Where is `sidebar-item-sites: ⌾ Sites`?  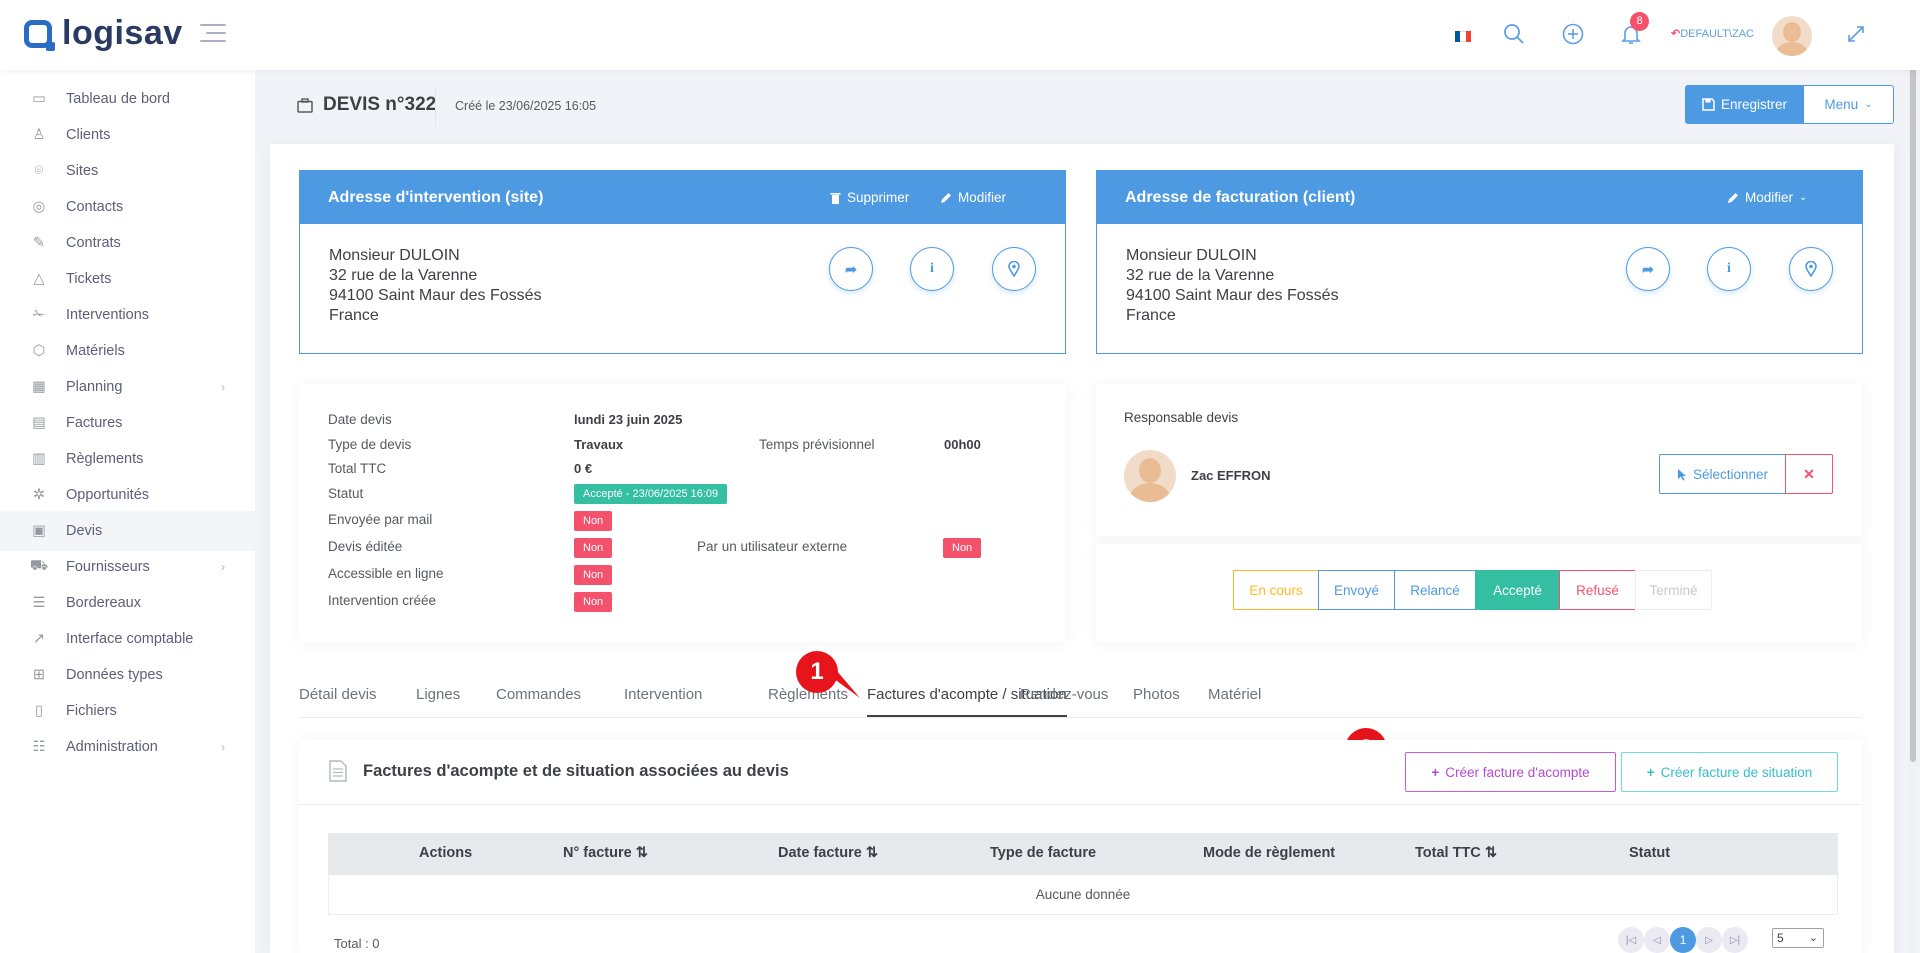 sidebar-item-sites: ⌾ Sites is located at coordinates (127, 171).